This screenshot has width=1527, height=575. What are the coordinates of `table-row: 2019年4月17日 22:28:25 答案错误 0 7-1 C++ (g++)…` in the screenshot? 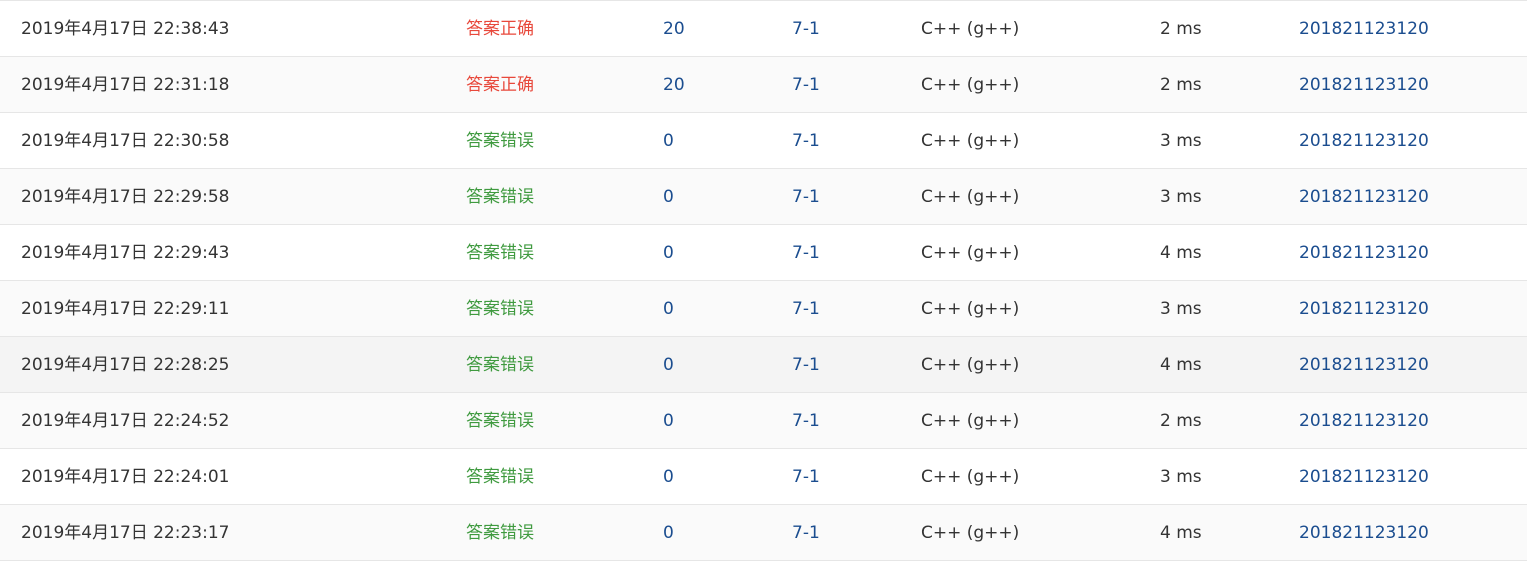 It's located at (763, 365).